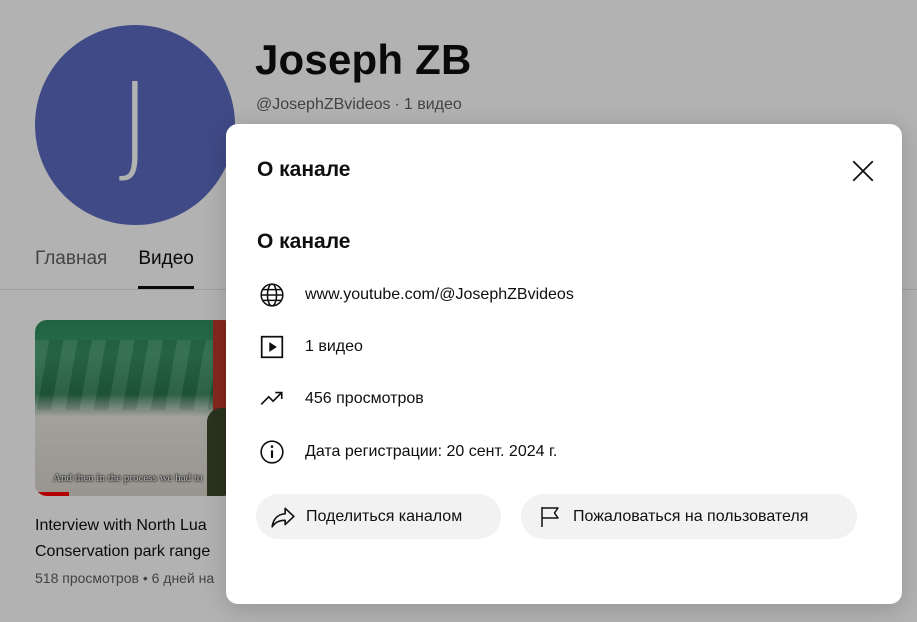  Describe the element at coordinates (304, 241) in the screenshot. I see `section-title: О канале` at that location.